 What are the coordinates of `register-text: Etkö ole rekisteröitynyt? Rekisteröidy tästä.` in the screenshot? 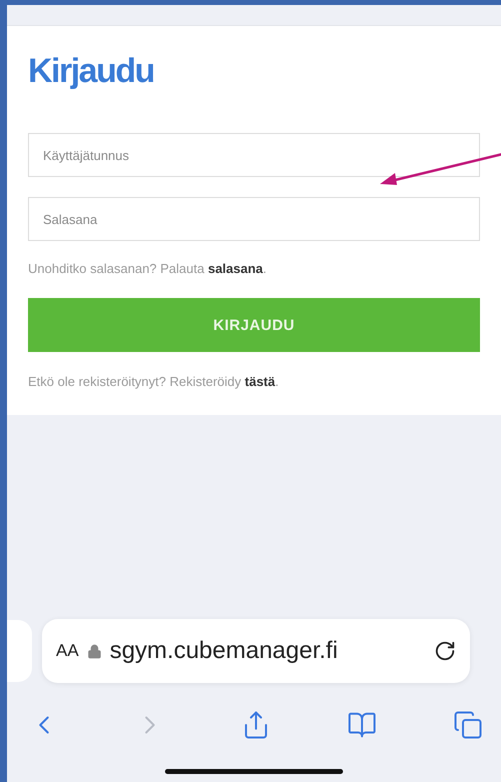 It's located at (154, 381).